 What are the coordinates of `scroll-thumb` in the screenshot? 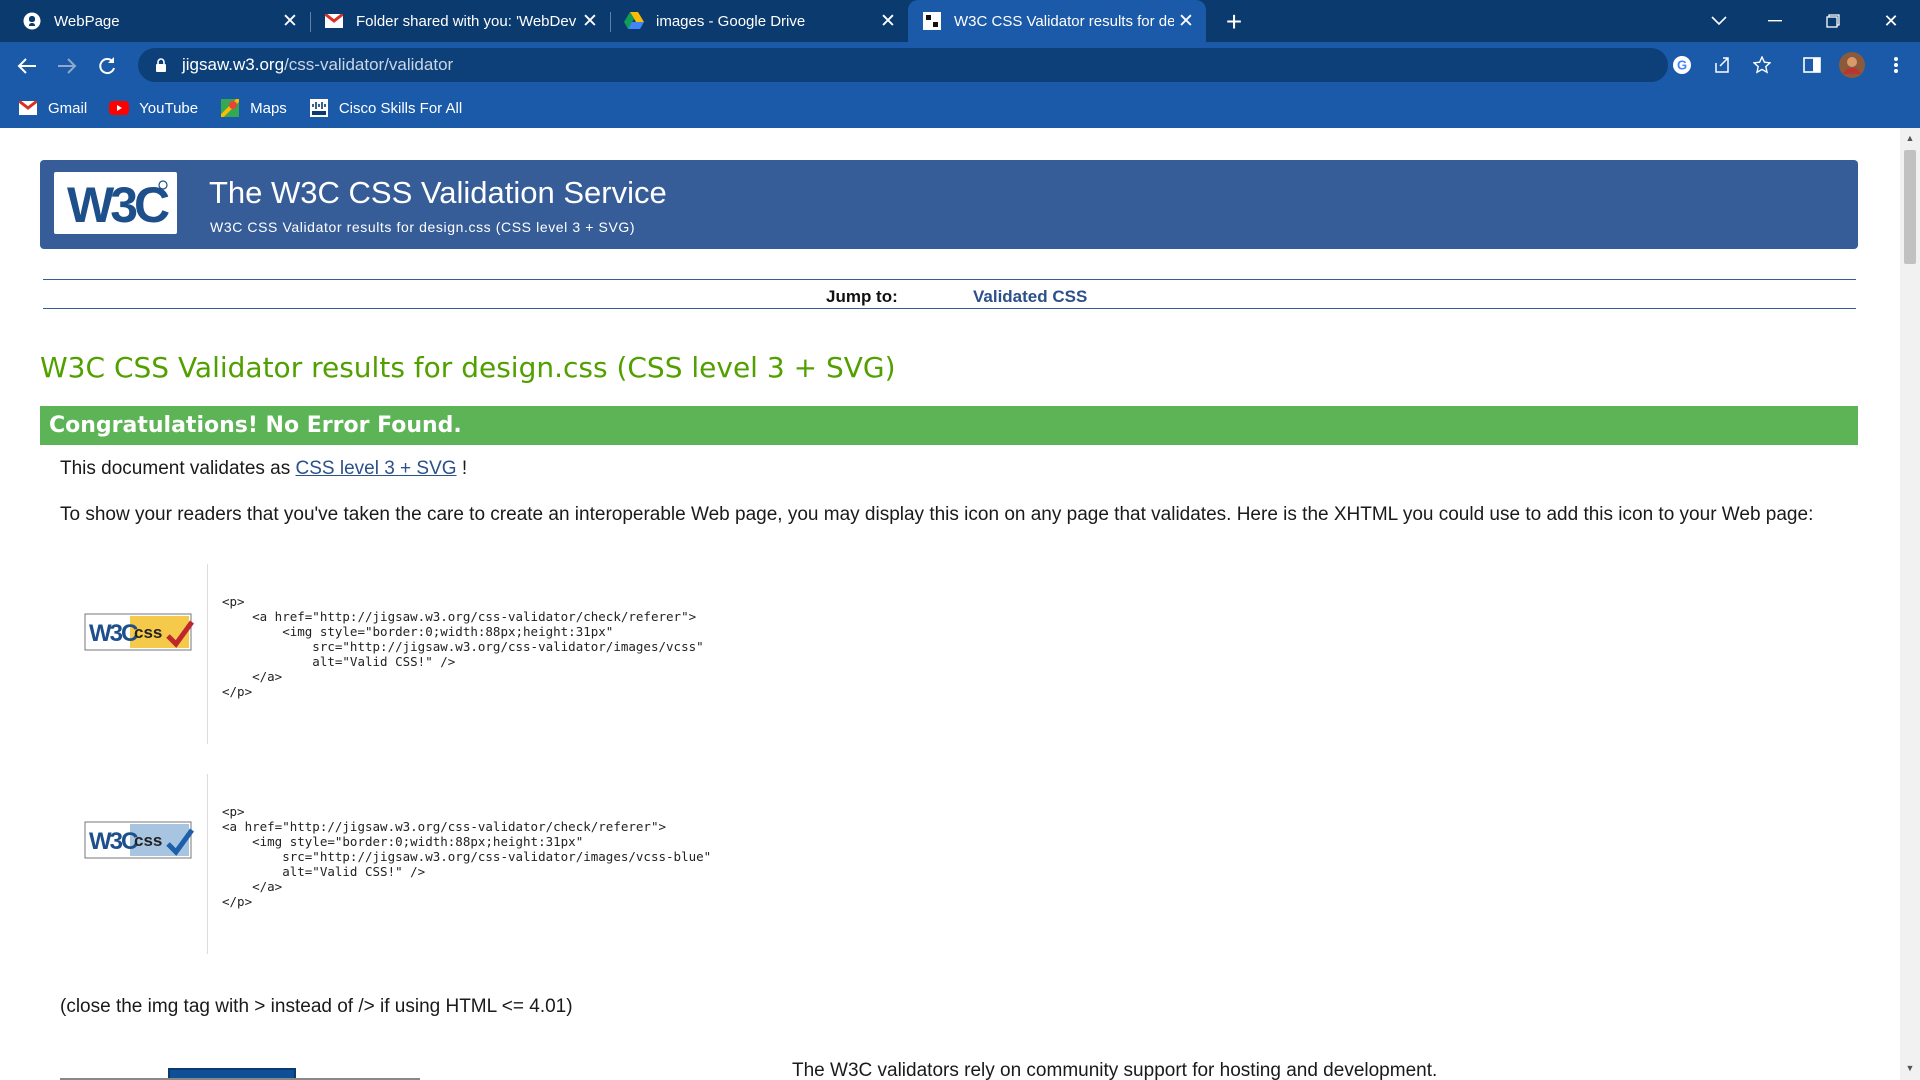 It's located at (1910, 207).